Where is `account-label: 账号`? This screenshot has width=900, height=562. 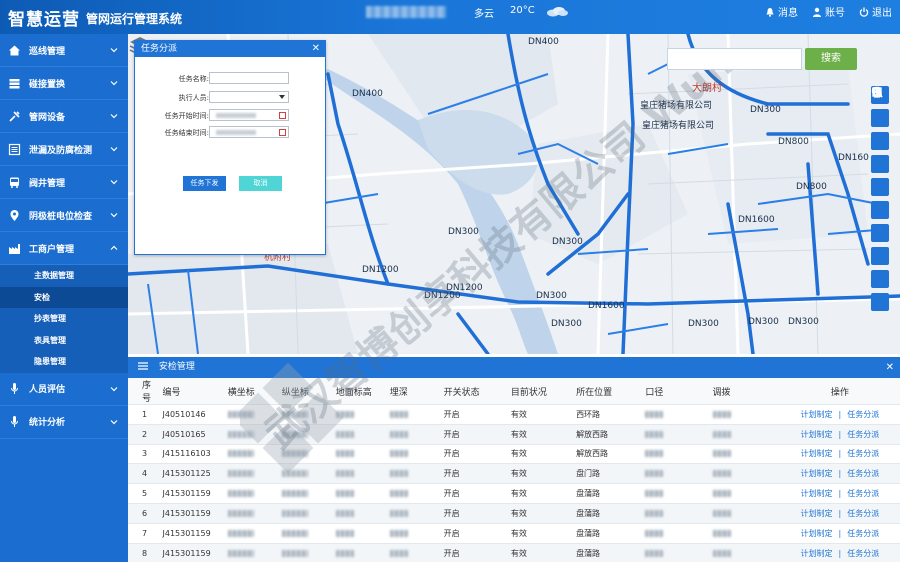 account-label: 账号 is located at coordinates (835, 13).